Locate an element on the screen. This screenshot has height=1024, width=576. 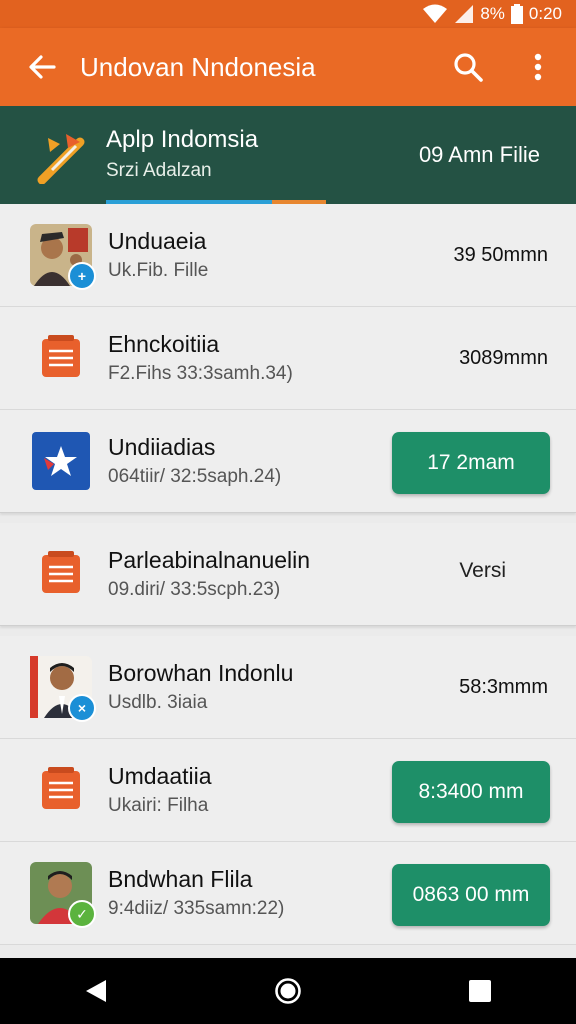
battery-percent: 8% is located at coordinates (492, 13).